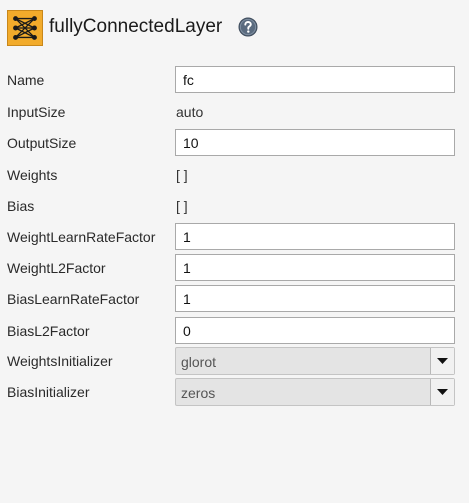  I want to click on biasl2factor-label: BiasL2Factor, so click(48, 331).